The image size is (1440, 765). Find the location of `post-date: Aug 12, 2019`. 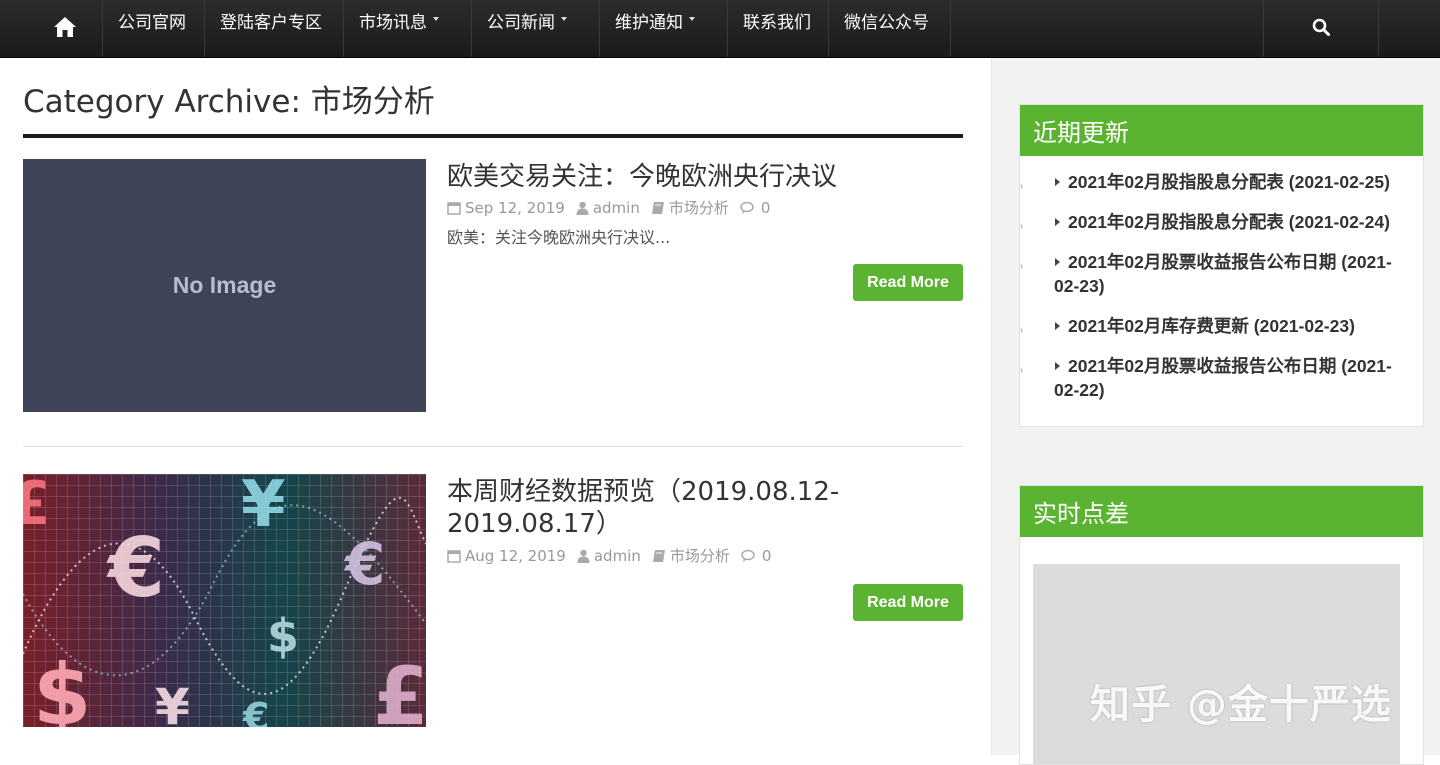

post-date: Aug 12, 2019 is located at coordinates (515, 555).